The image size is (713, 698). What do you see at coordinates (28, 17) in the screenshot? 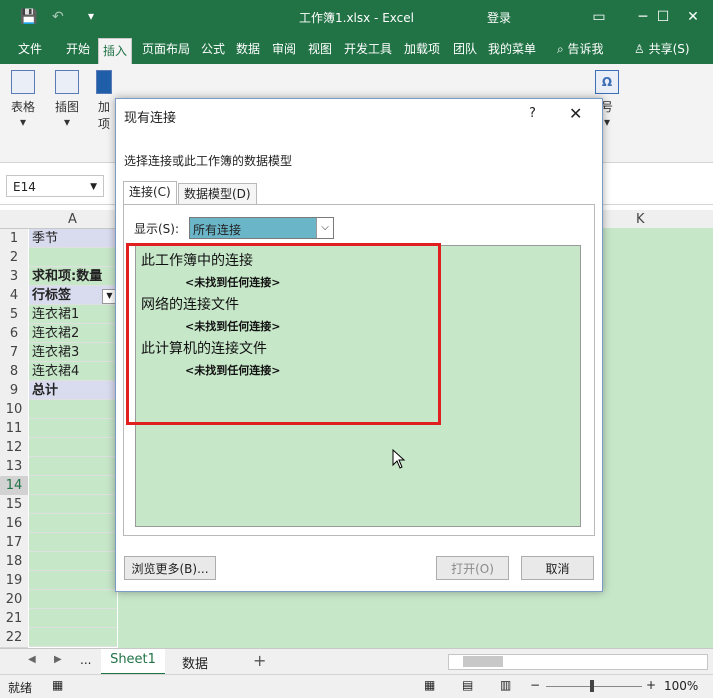
I see `save-icon: 💾` at bounding box center [28, 17].